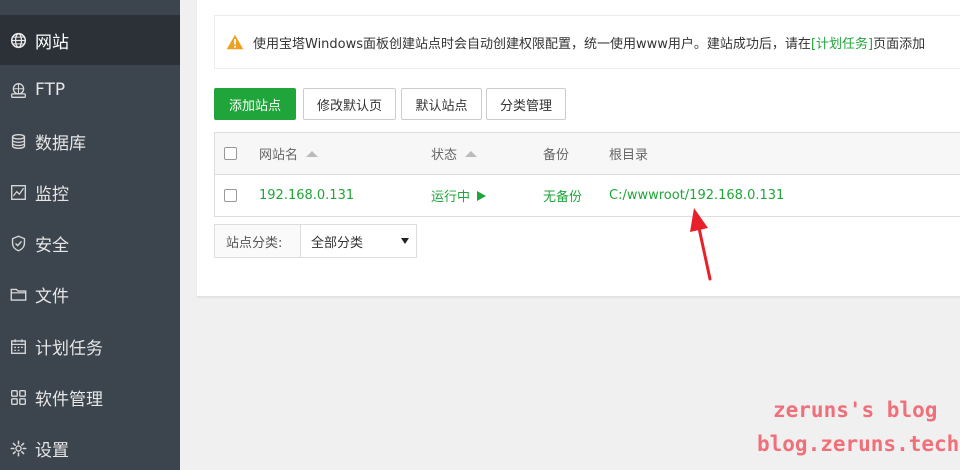 The image size is (960, 470). I want to click on sidebar-item-label: 计划任务, so click(69, 348).